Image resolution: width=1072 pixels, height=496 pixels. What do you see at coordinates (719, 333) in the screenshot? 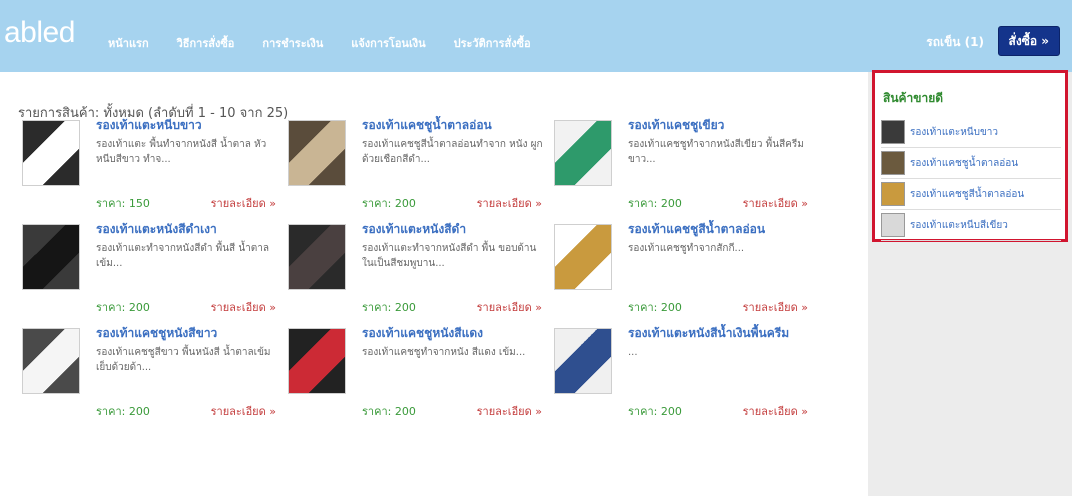
I see `product-name: รองเท้าแตะหนังสีน้ำเงินพื้นครีม` at bounding box center [719, 333].